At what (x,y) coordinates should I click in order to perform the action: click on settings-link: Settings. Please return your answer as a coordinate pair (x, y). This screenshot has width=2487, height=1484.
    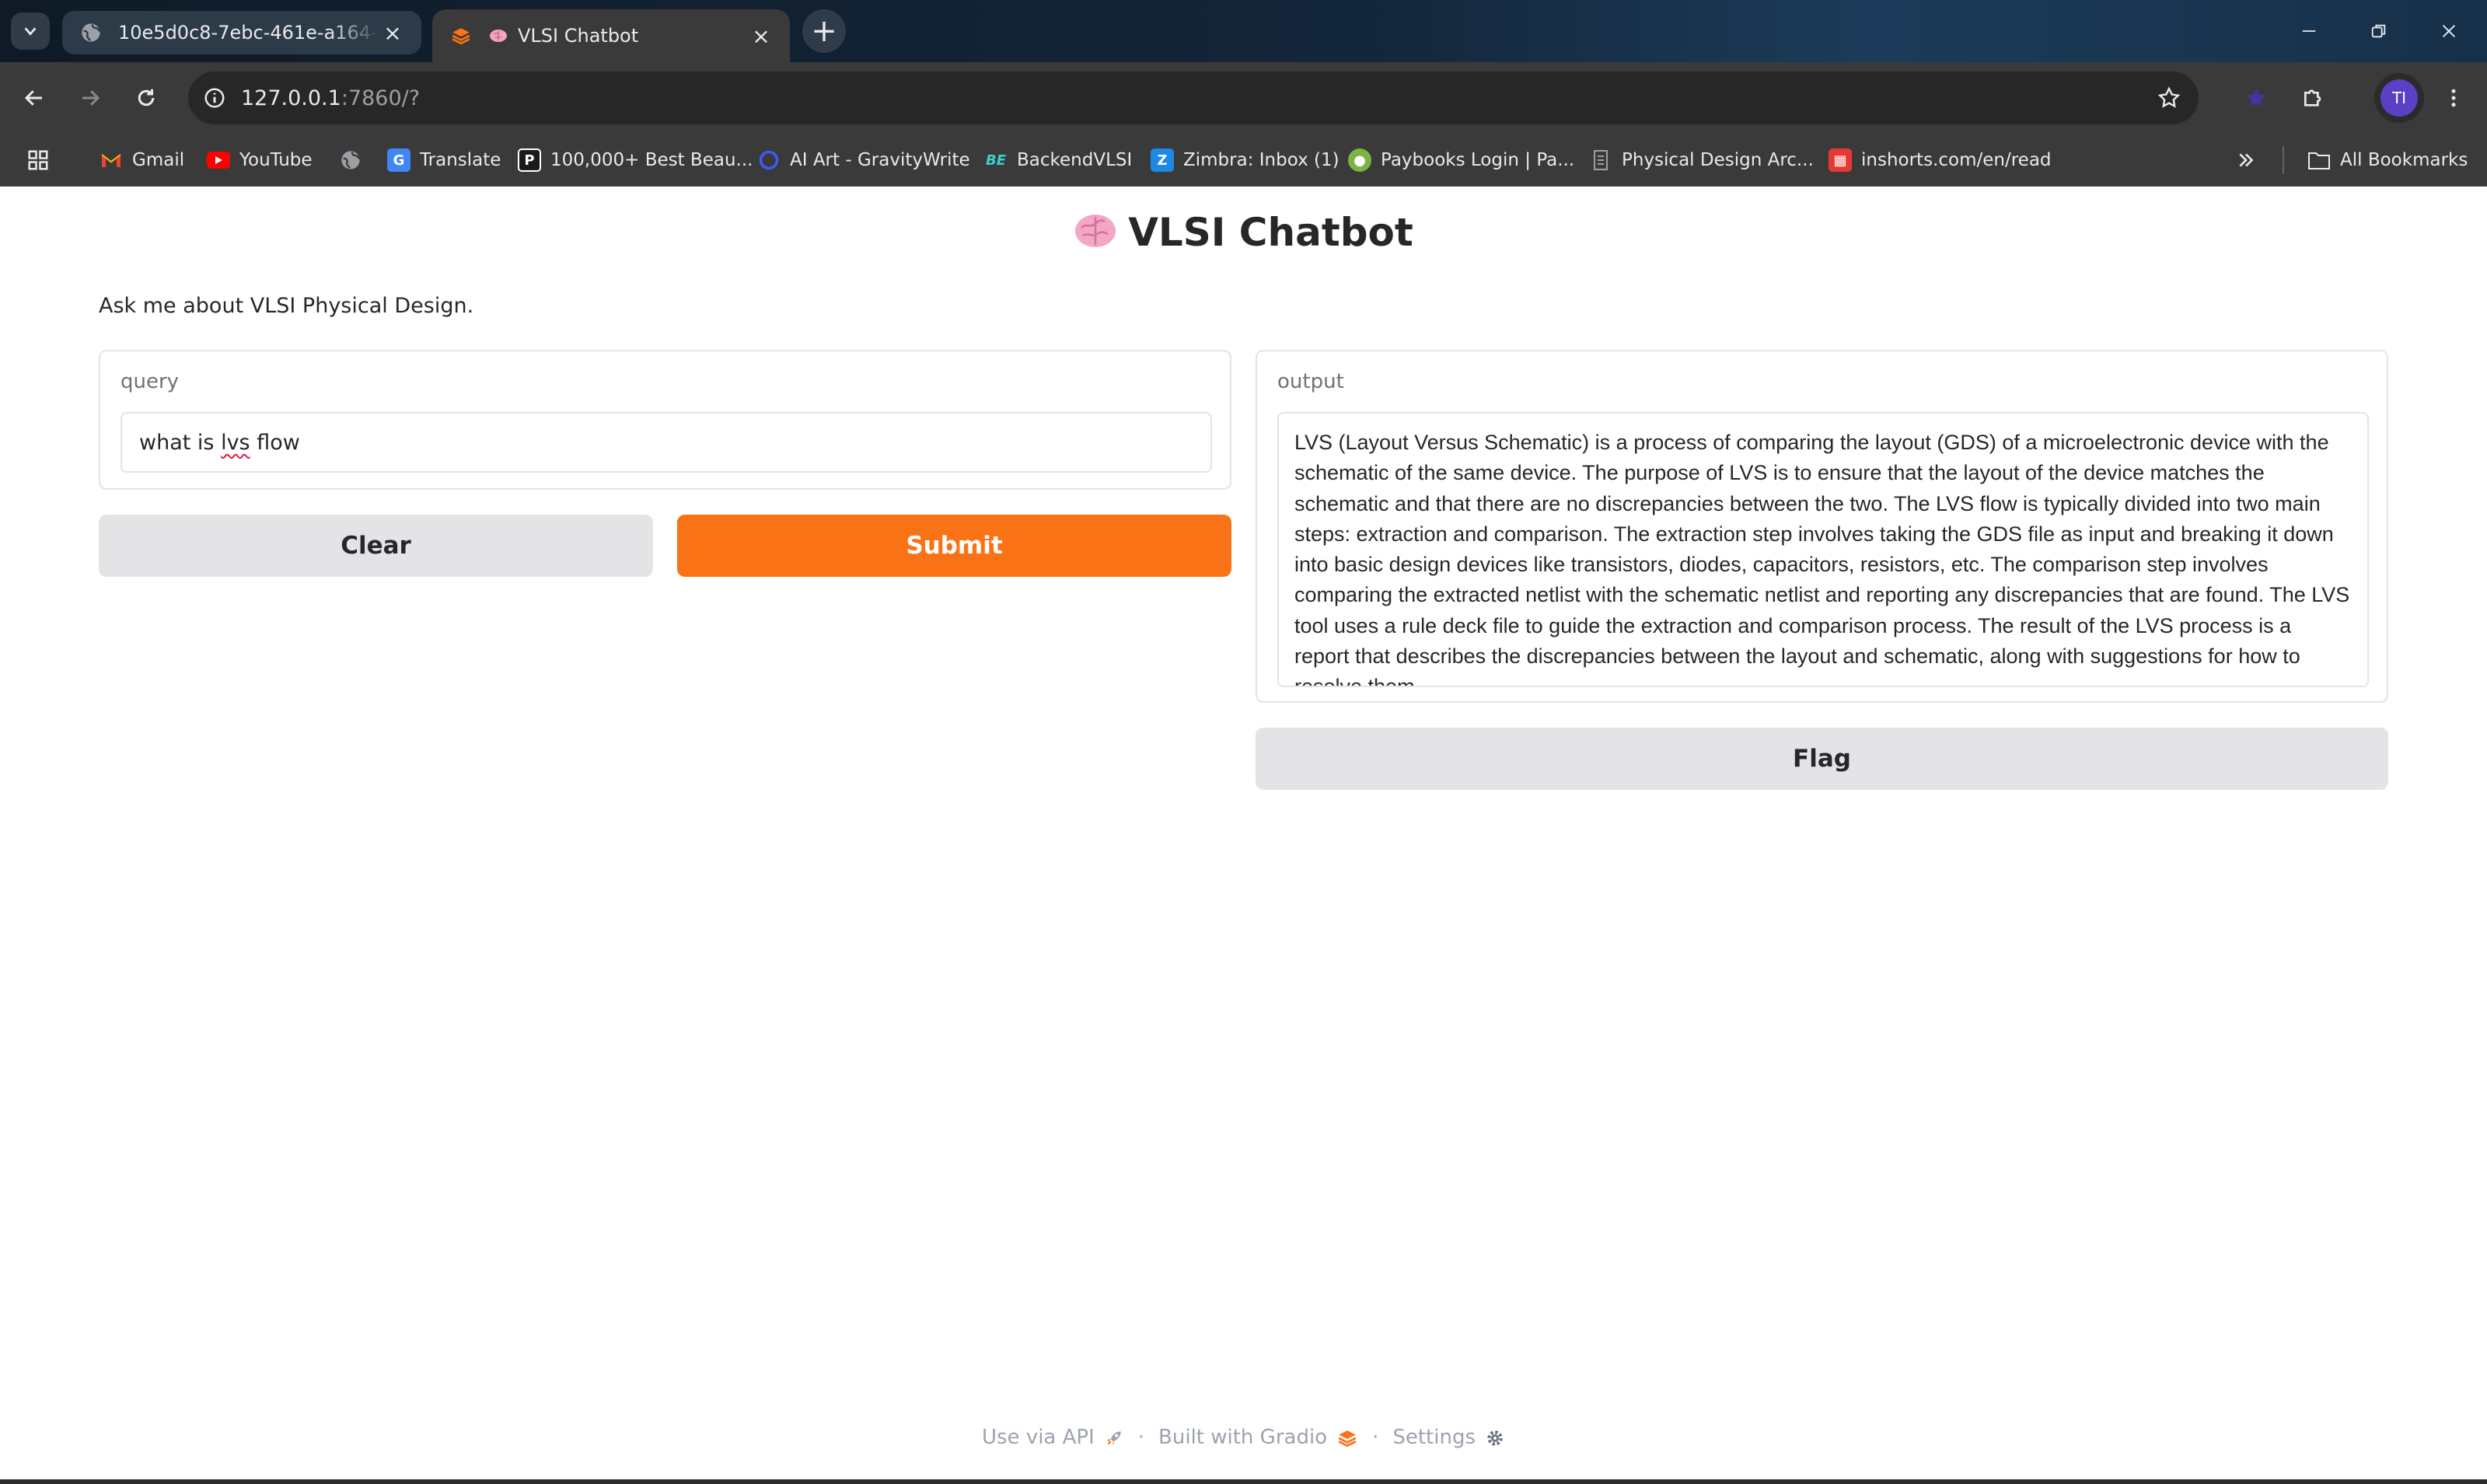
    Looking at the image, I should click on (1448, 1437).